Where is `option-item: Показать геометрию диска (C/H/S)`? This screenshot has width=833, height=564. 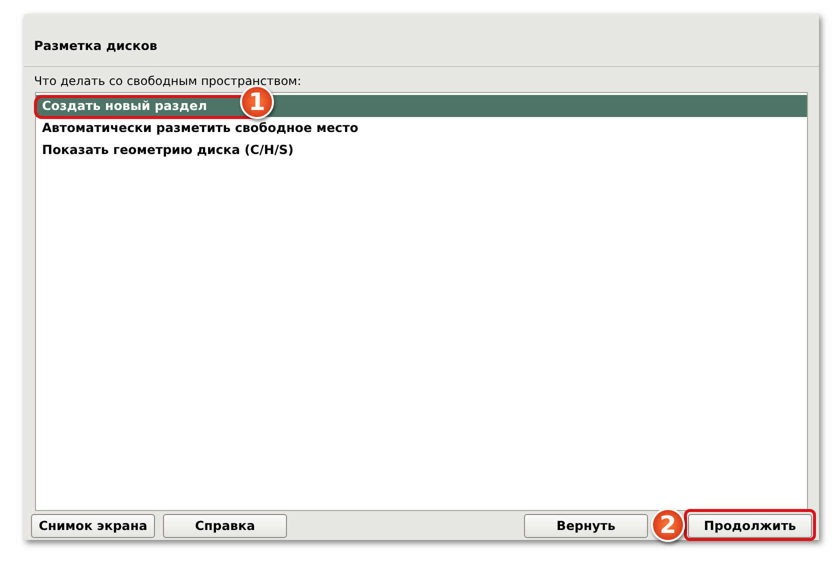 option-item: Показать геометрию диска (C/H/S) is located at coordinates (421, 150).